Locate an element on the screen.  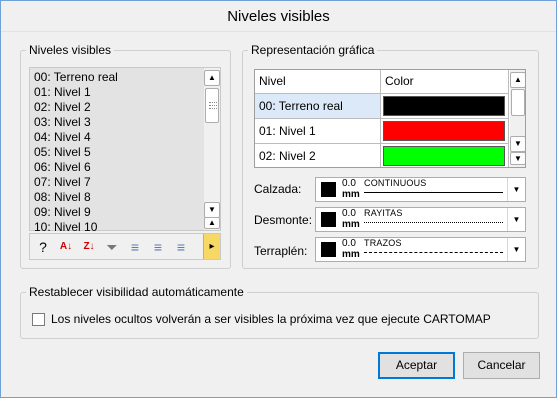
list-item: 01: Nivel 1 is located at coordinates (62, 92).